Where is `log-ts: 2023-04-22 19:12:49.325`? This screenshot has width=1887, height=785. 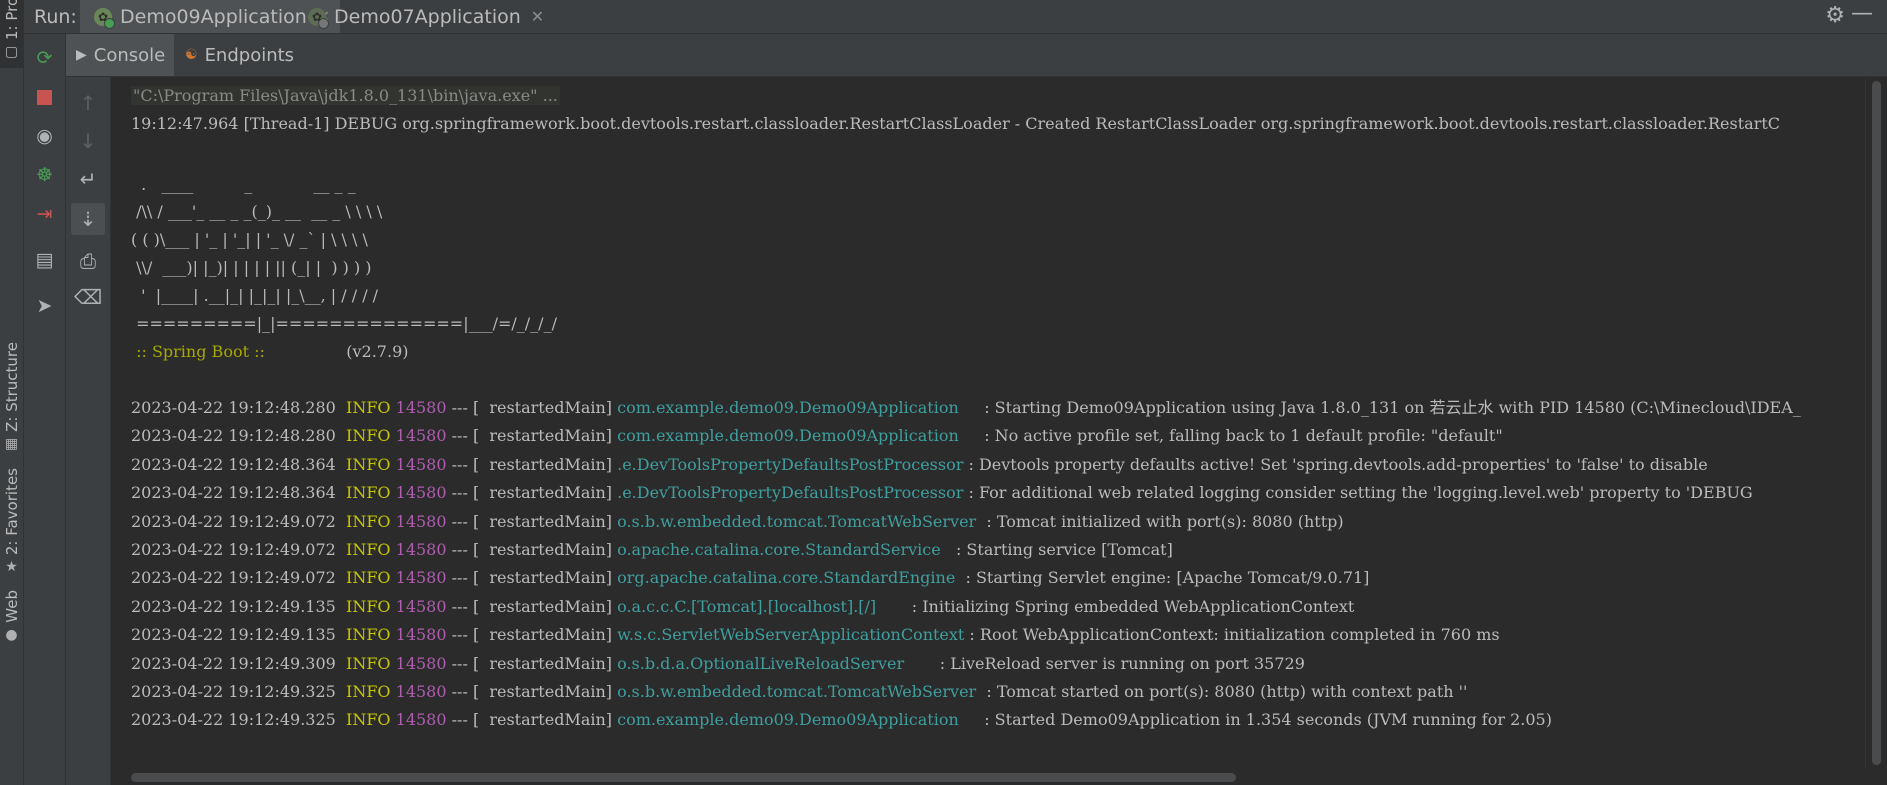 log-ts: 2023-04-22 19:12:49.325 is located at coordinates (233, 720).